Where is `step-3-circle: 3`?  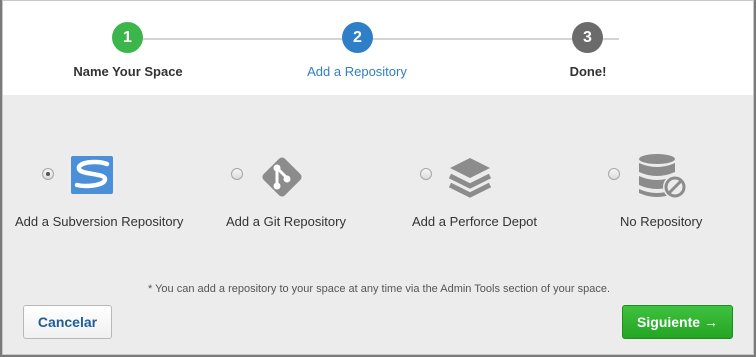
step-3-circle: 3 is located at coordinates (587, 37).